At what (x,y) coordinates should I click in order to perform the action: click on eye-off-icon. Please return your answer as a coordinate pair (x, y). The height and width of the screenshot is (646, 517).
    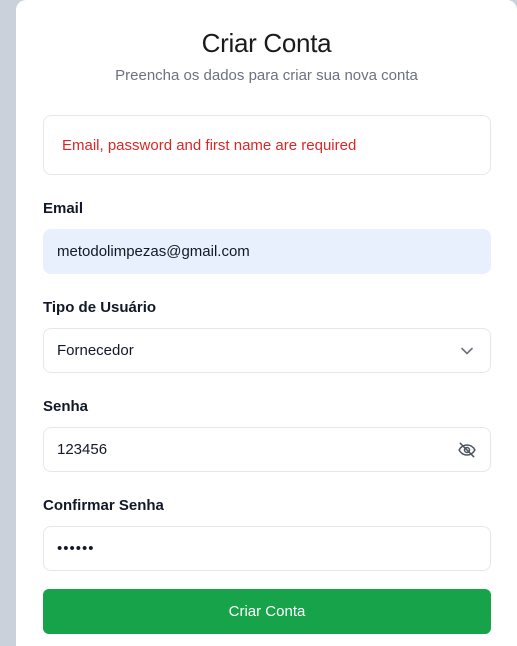
    Looking at the image, I should click on (467, 450).